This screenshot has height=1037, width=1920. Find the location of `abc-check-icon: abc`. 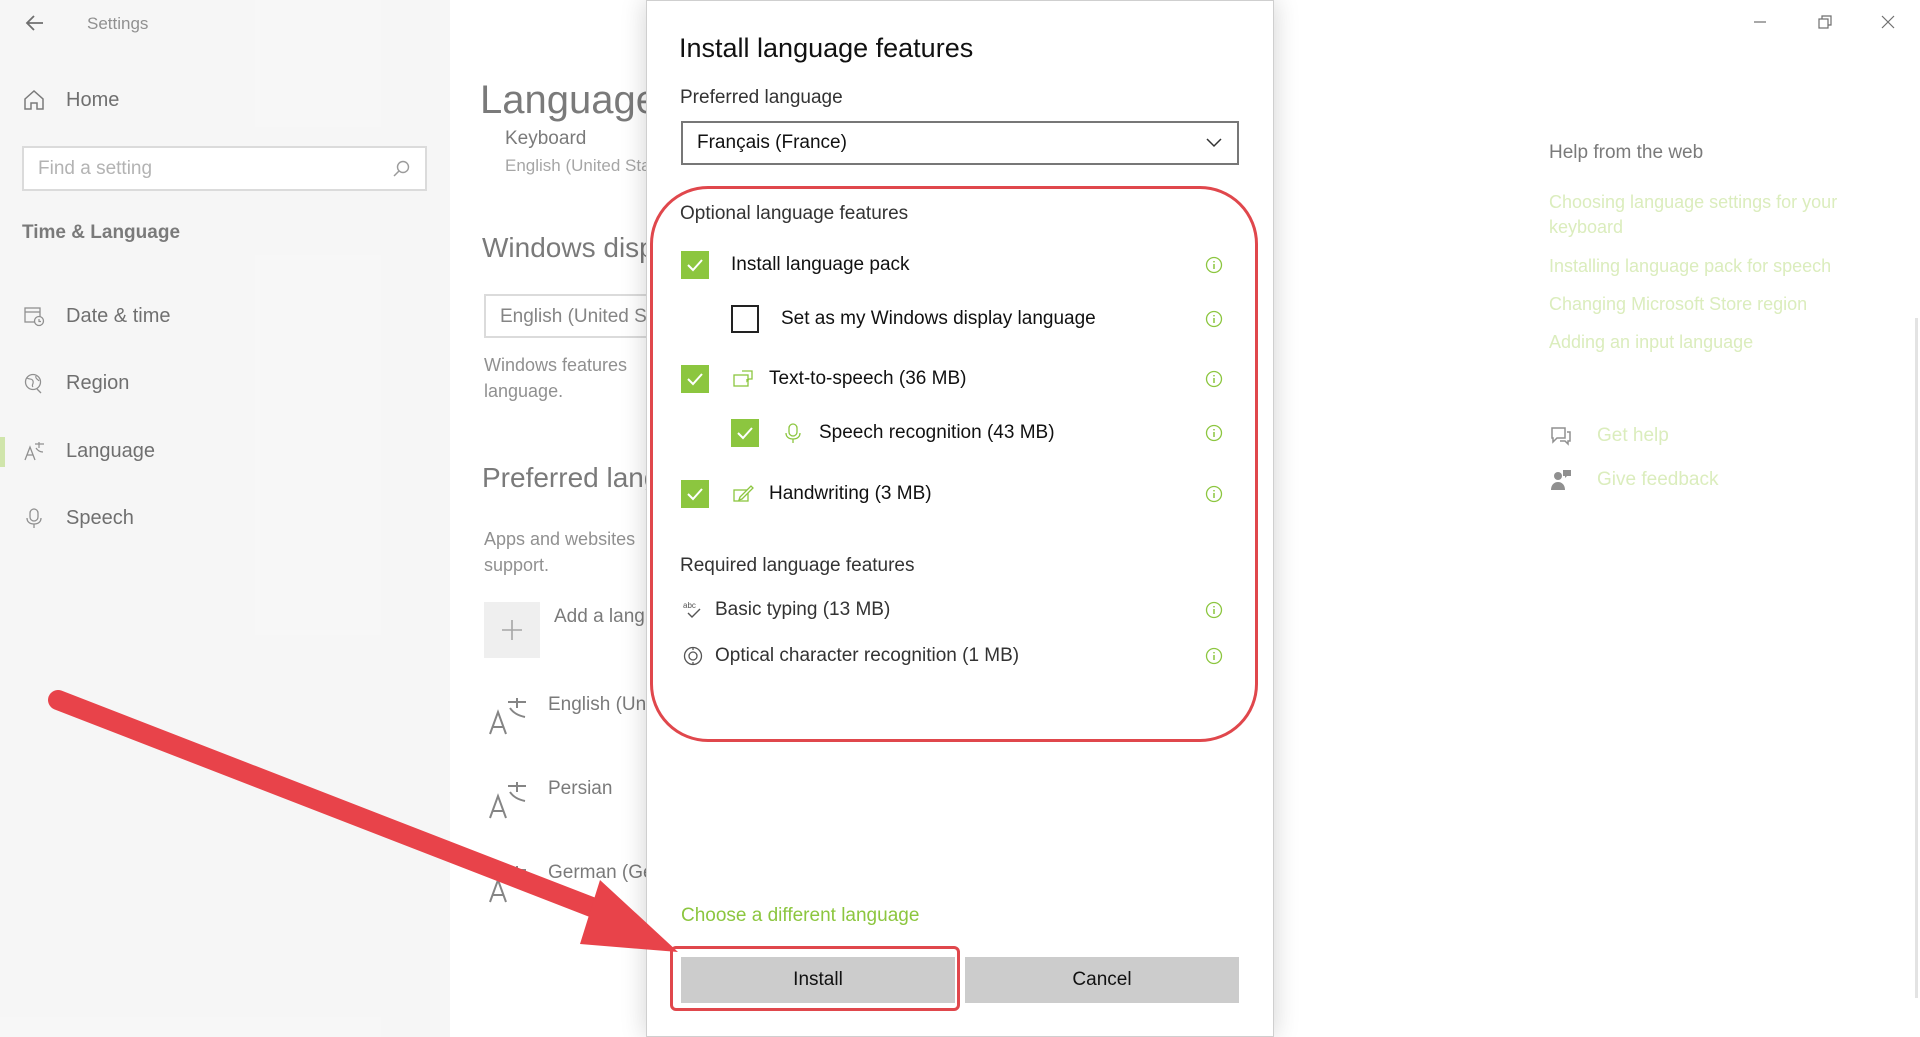

abc-check-icon: abc is located at coordinates (693, 610).